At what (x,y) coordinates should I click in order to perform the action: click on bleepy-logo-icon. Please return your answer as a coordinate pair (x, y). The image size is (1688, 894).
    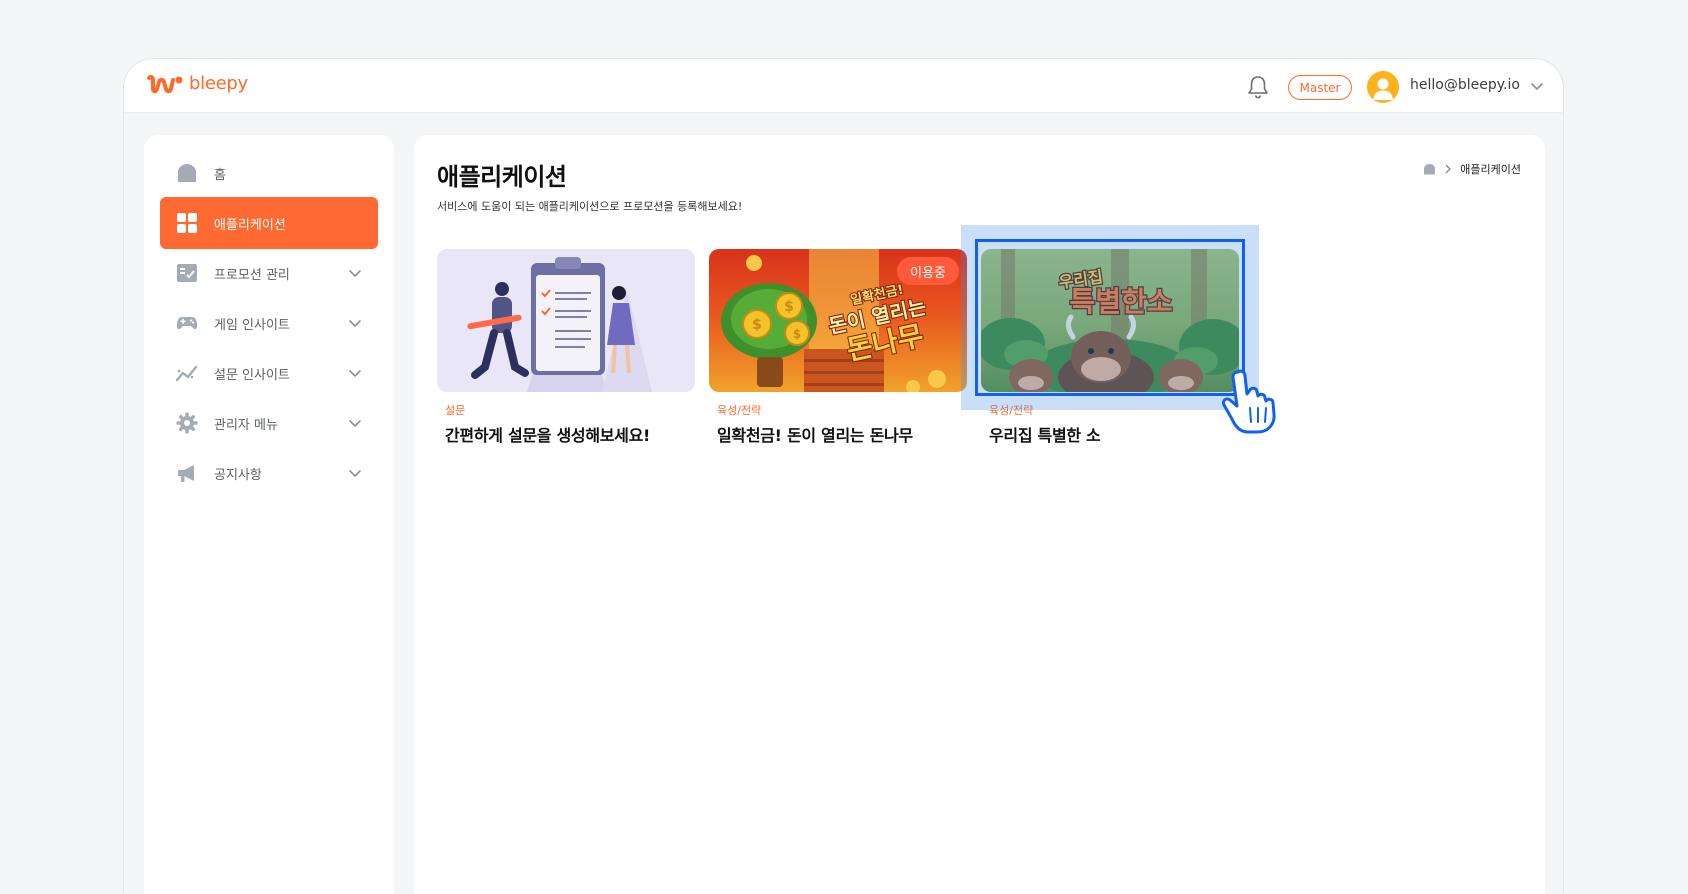
    Looking at the image, I should click on (165, 83).